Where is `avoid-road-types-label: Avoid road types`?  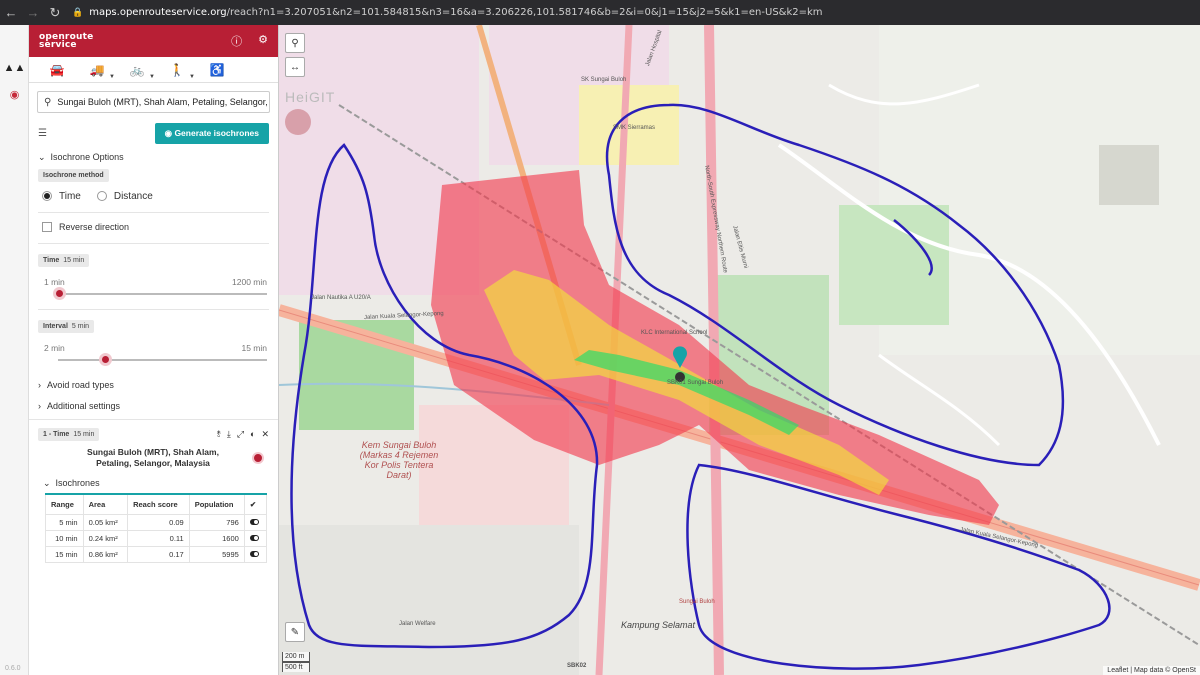
avoid-road-types-label: Avoid road types is located at coordinates (80, 385).